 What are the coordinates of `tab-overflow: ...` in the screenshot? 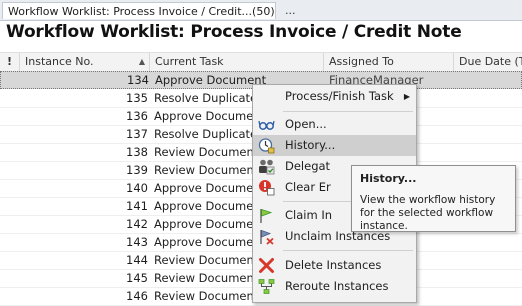 It's located at (292, 10).